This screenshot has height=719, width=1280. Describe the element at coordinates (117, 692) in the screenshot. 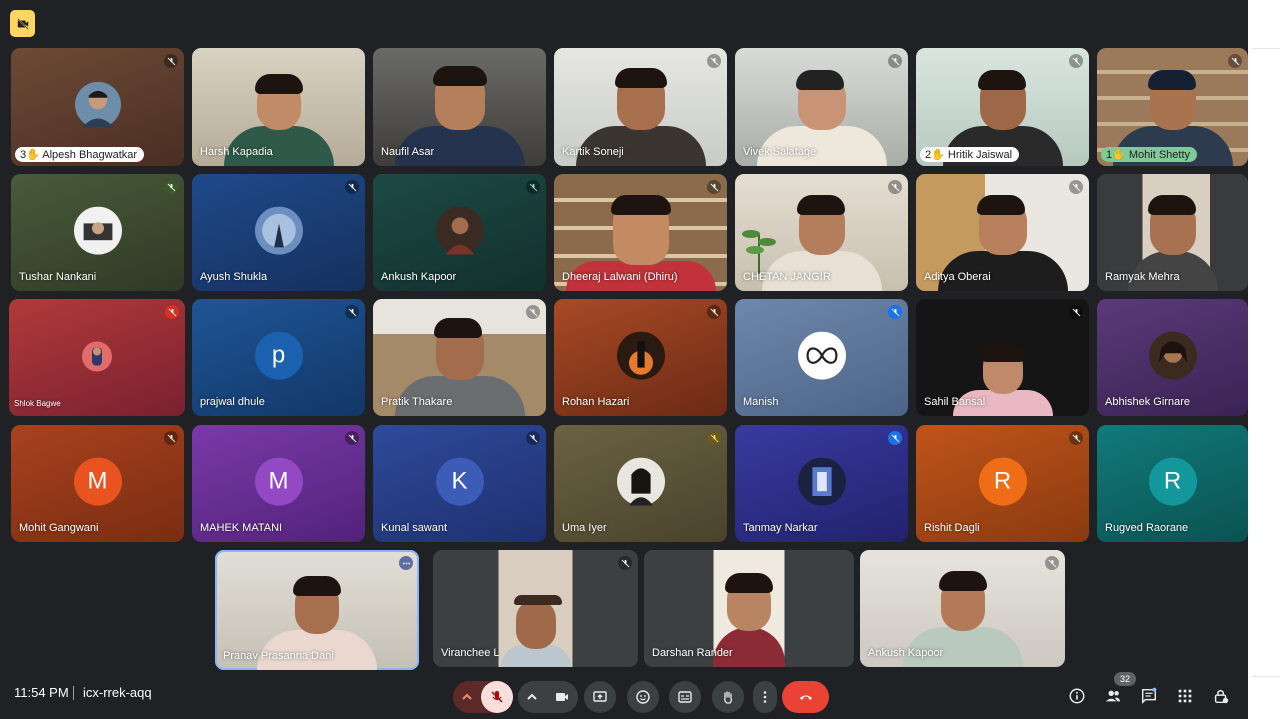

I see `meeting-code: icx-rrek-aqq` at that location.